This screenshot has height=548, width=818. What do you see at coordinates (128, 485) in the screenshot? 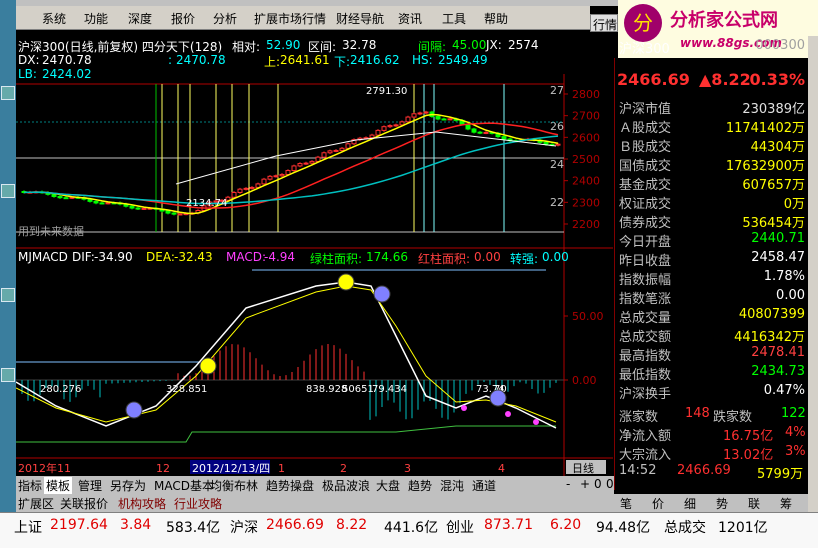
I see `tab-save-as: 另存为` at bounding box center [128, 485].